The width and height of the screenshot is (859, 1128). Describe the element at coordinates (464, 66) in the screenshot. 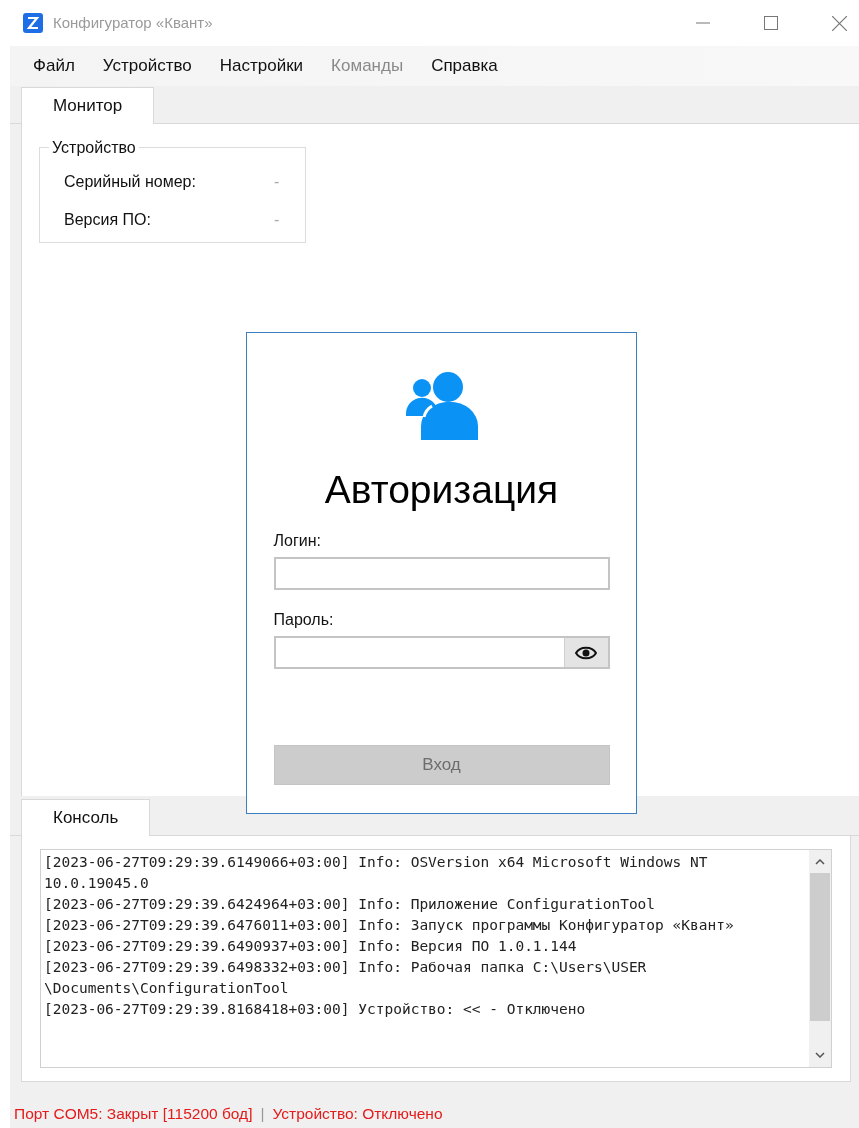

I see `menu-item: Справка` at that location.